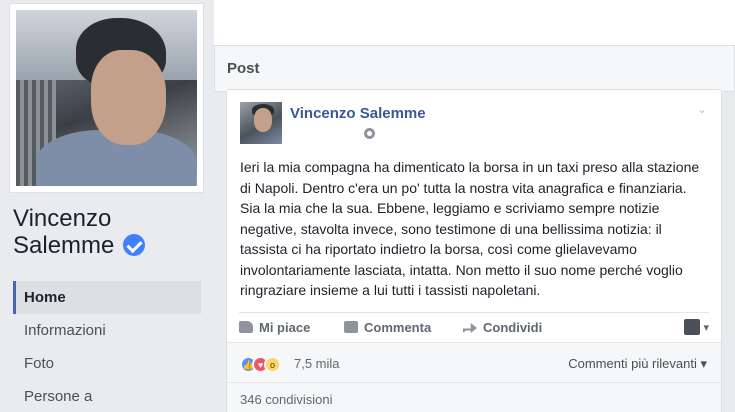 The height and width of the screenshot is (412, 735). What do you see at coordinates (134, 245) in the screenshot?
I see `verified-badge-icon` at bounding box center [134, 245].